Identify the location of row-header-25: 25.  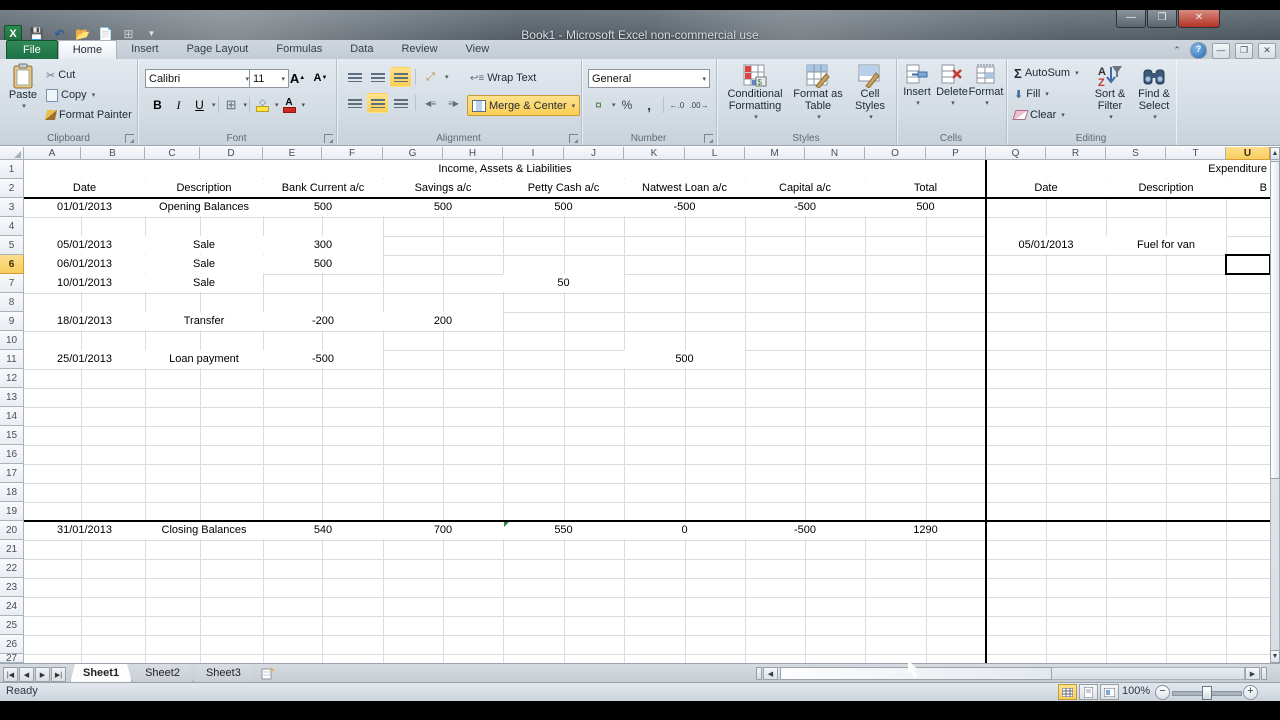
(12, 625).